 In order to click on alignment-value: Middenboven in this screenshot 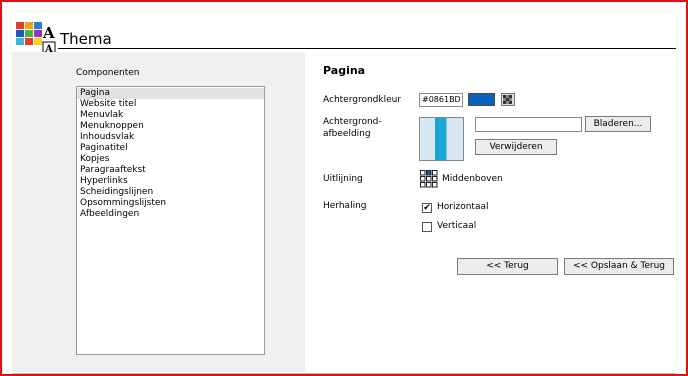, I will do `click(472, 179)`.